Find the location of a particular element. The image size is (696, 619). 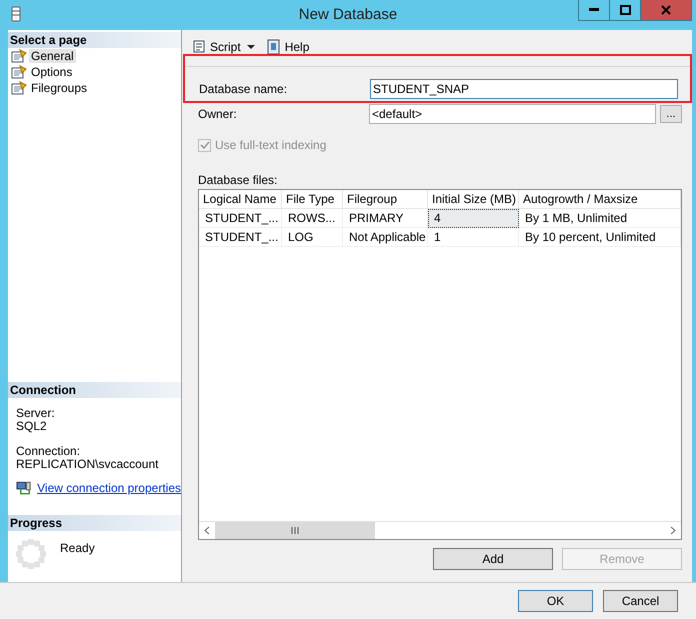

connection-label: Connection: is located at coordinates (49, 451).